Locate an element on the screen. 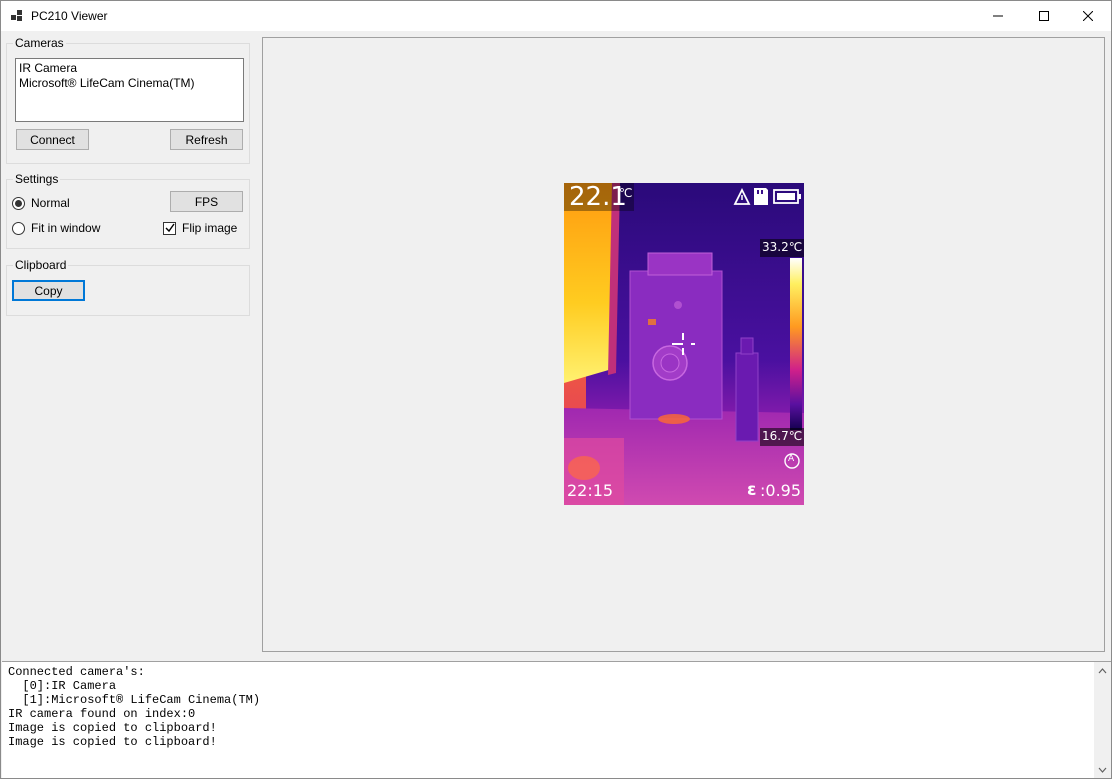 The image size is (1112, 779). log-line: [1]:Microsoft® LifeCam Cinema(TM) is located at coordinates (134, 700).